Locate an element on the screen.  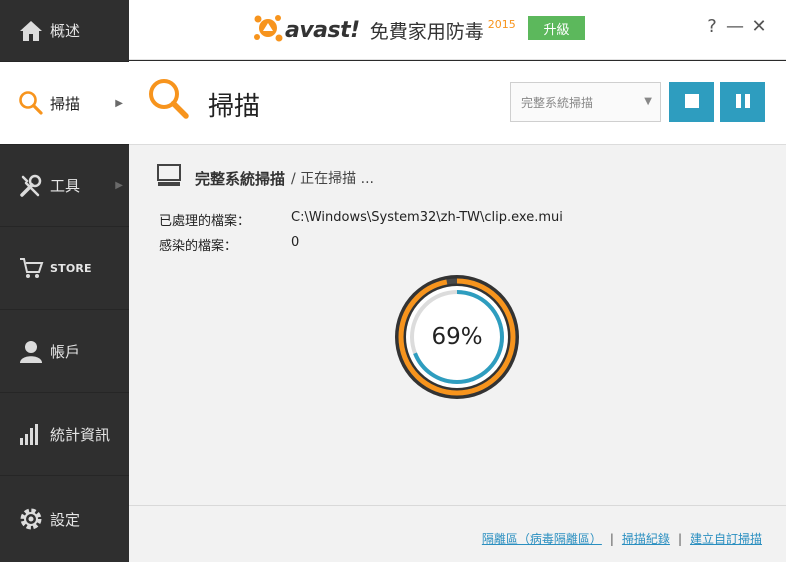
tools-icon is located at coordinates (31, 186).